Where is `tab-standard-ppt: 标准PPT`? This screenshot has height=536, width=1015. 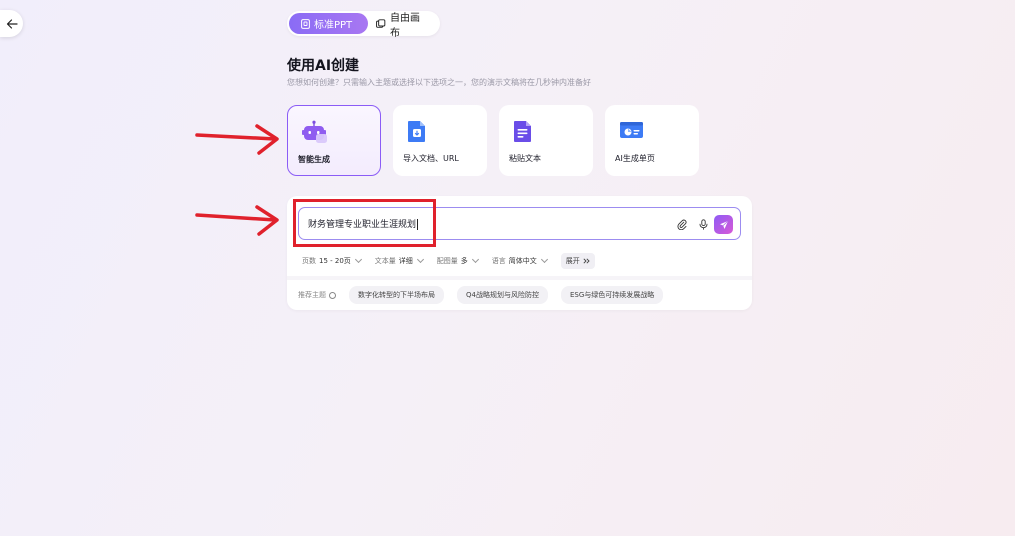 tab-standard-ppt: 标准PPT is located at coordinates (329, 23).